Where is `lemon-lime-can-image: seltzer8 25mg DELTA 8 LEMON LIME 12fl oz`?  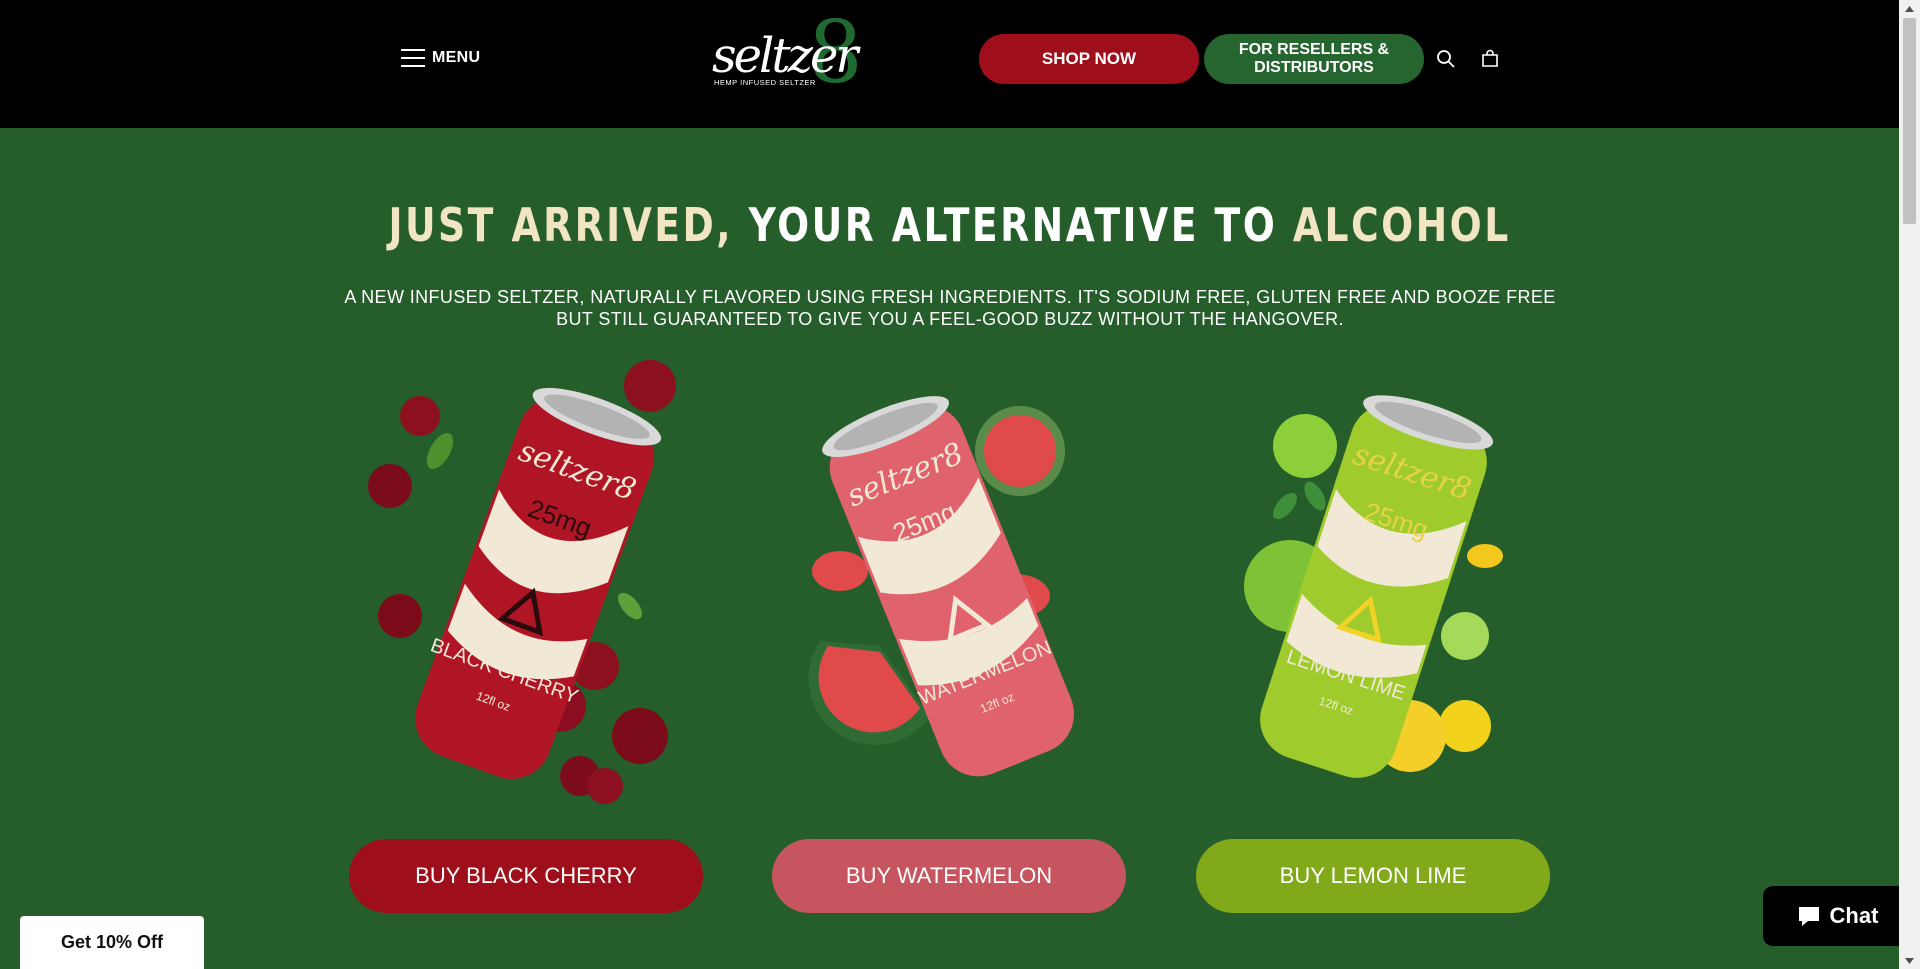
lemon-lime-can-image: seltzer8 25mg DELTA 8 LEMON LIME 12fl oz is located at coordinates (1373, 586).